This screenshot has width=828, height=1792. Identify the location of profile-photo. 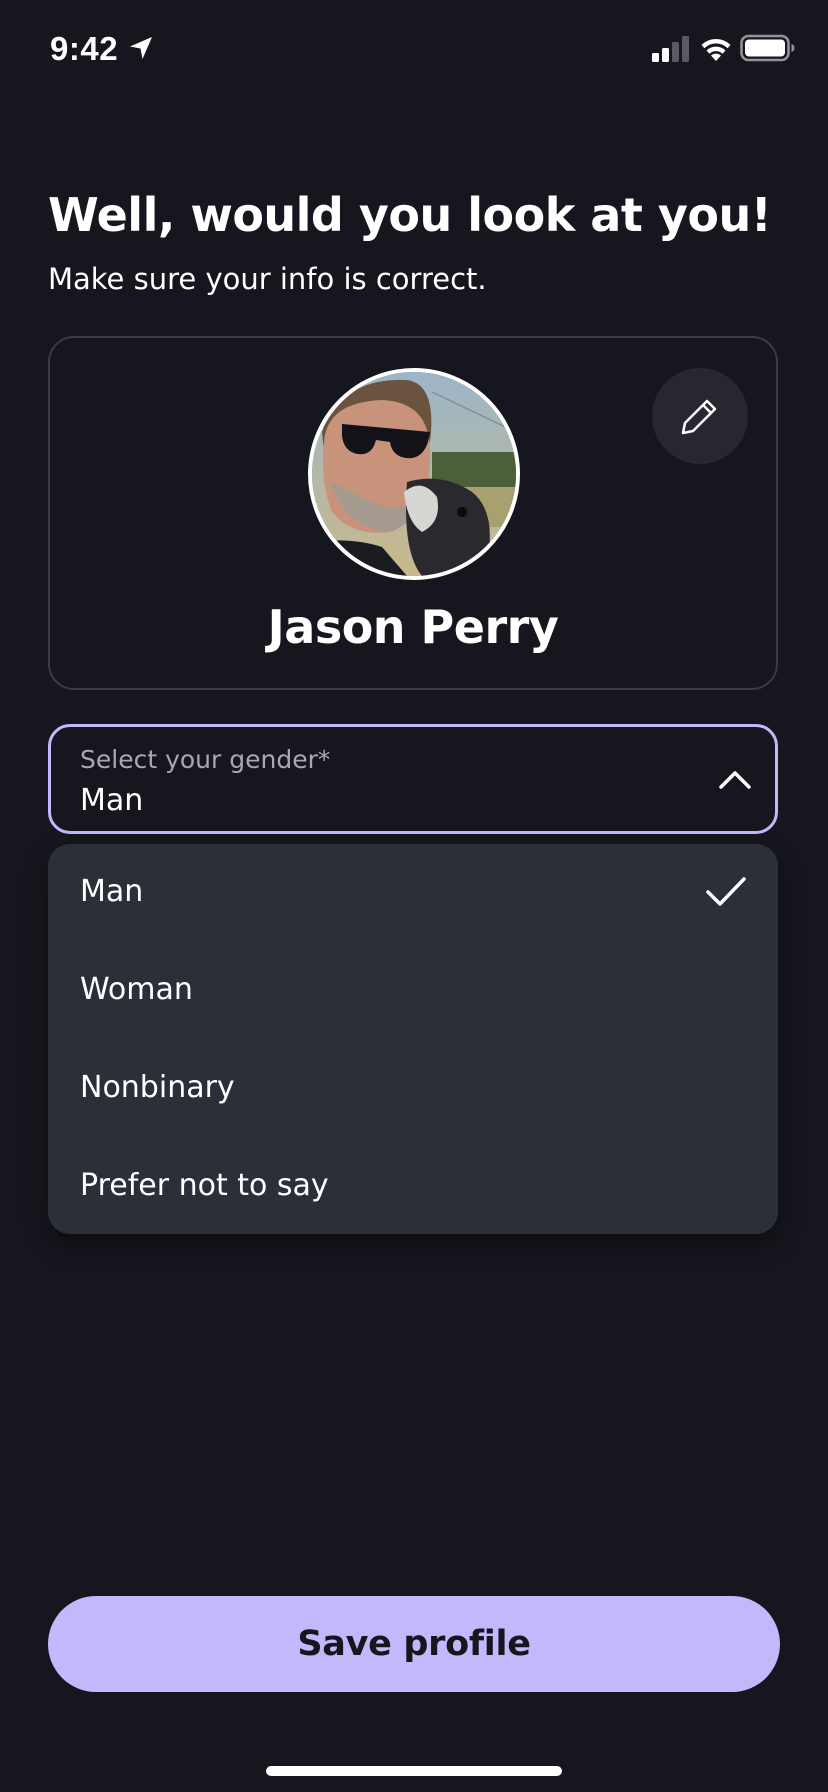
(414, 474).